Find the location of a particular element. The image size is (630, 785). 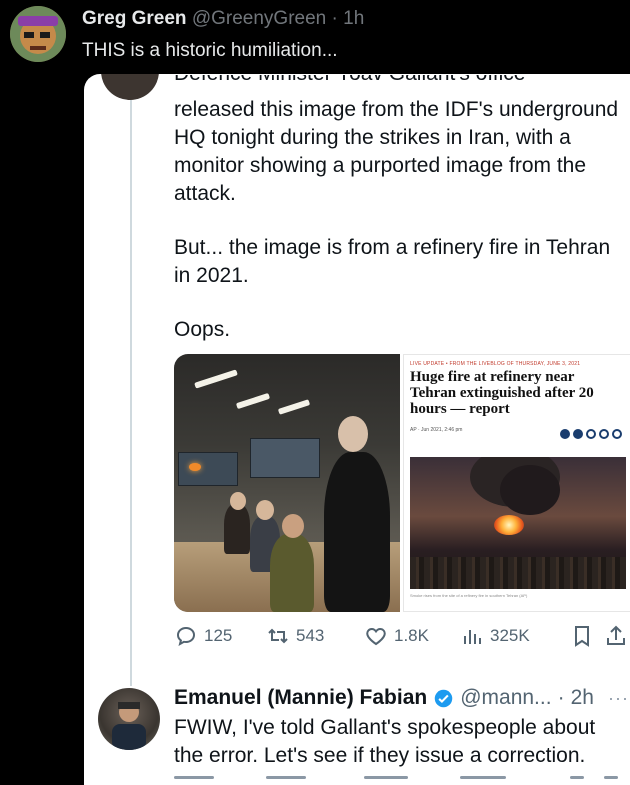

reply-avatar is located at coordinates (129, 719).